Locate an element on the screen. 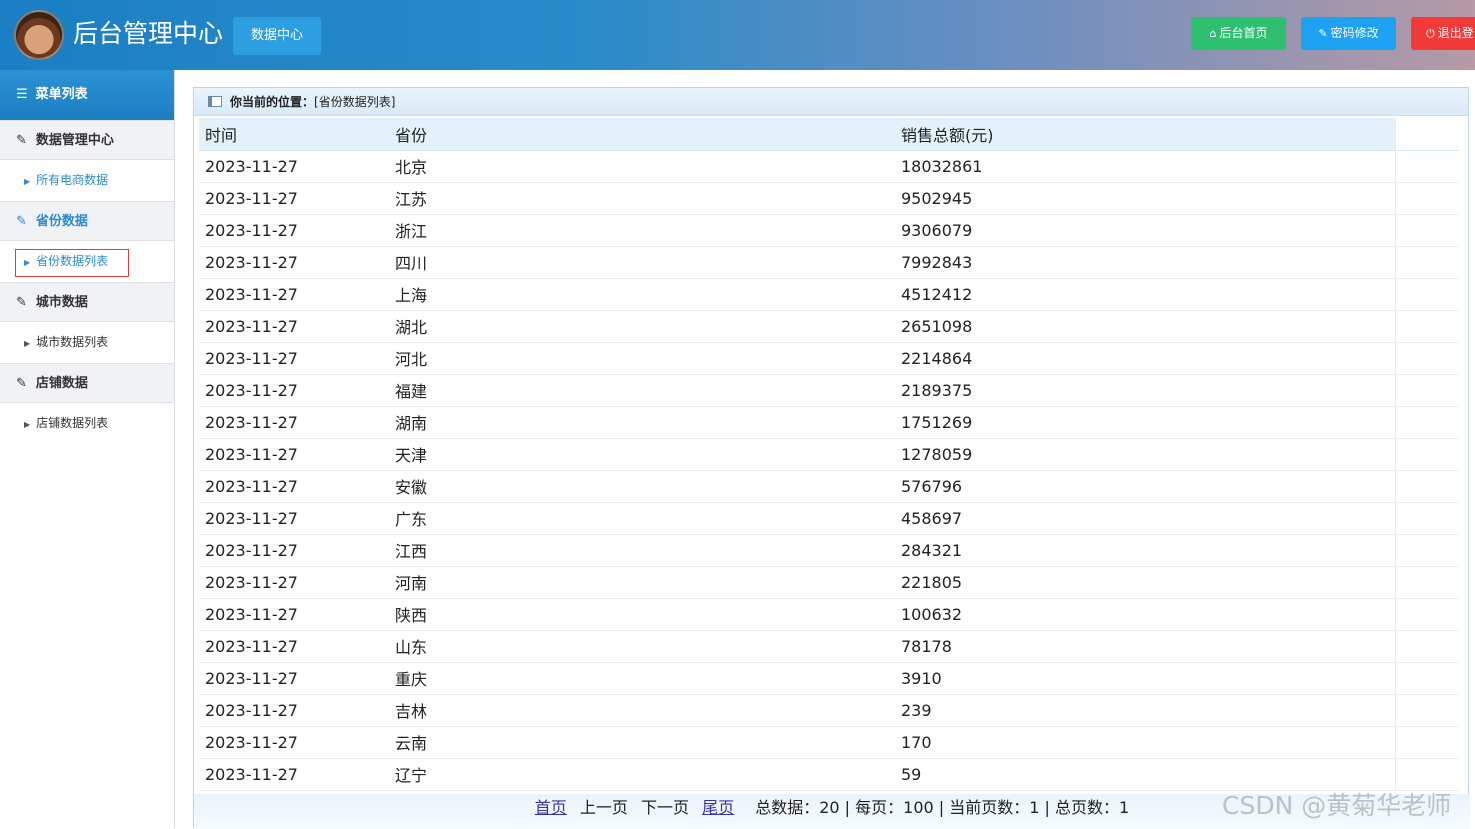 Image resolution: width=1475 pixels, height=829 pixels. table-row: 2023-11-27 湖北 2651098 is located at coordinates (829, 326).